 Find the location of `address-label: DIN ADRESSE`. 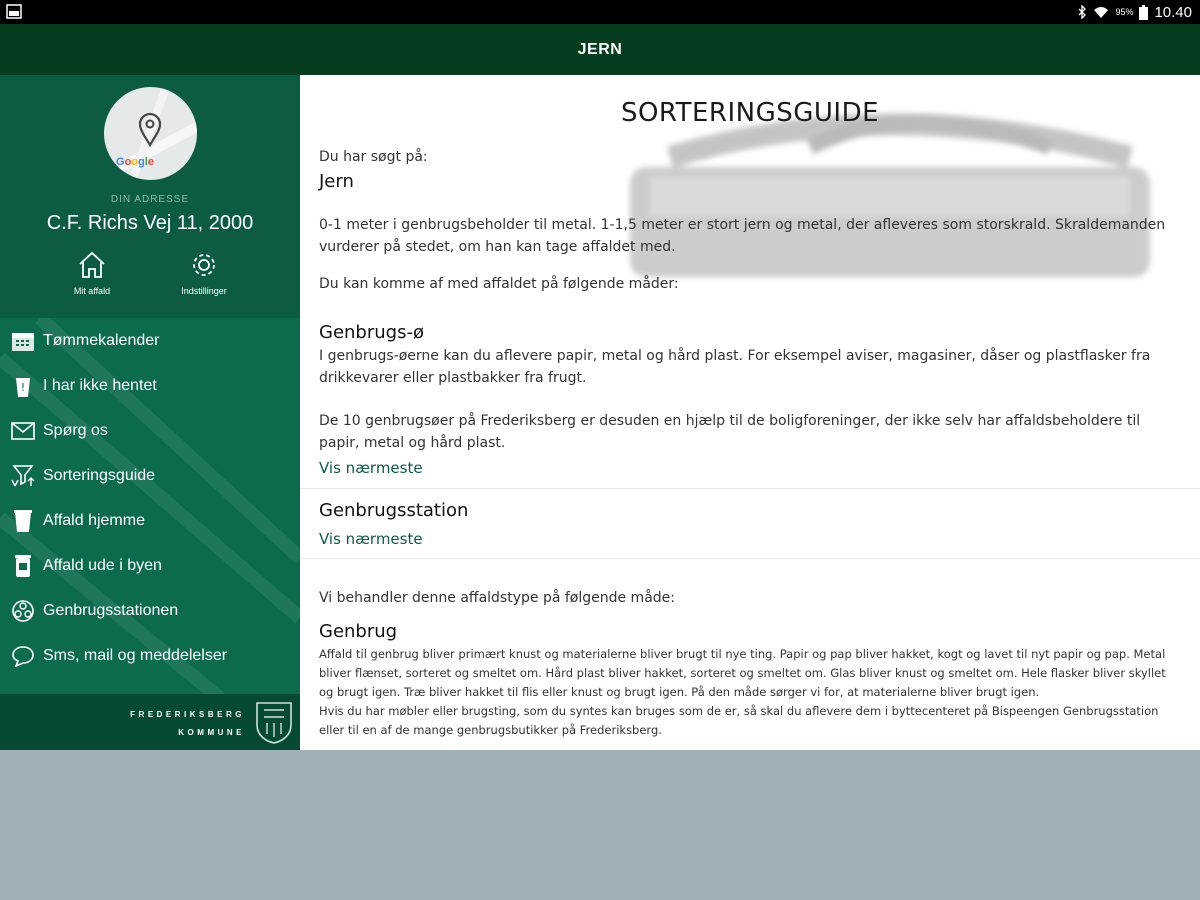

address-label: DIN ADRESSE is located at coordinates (150, 199).